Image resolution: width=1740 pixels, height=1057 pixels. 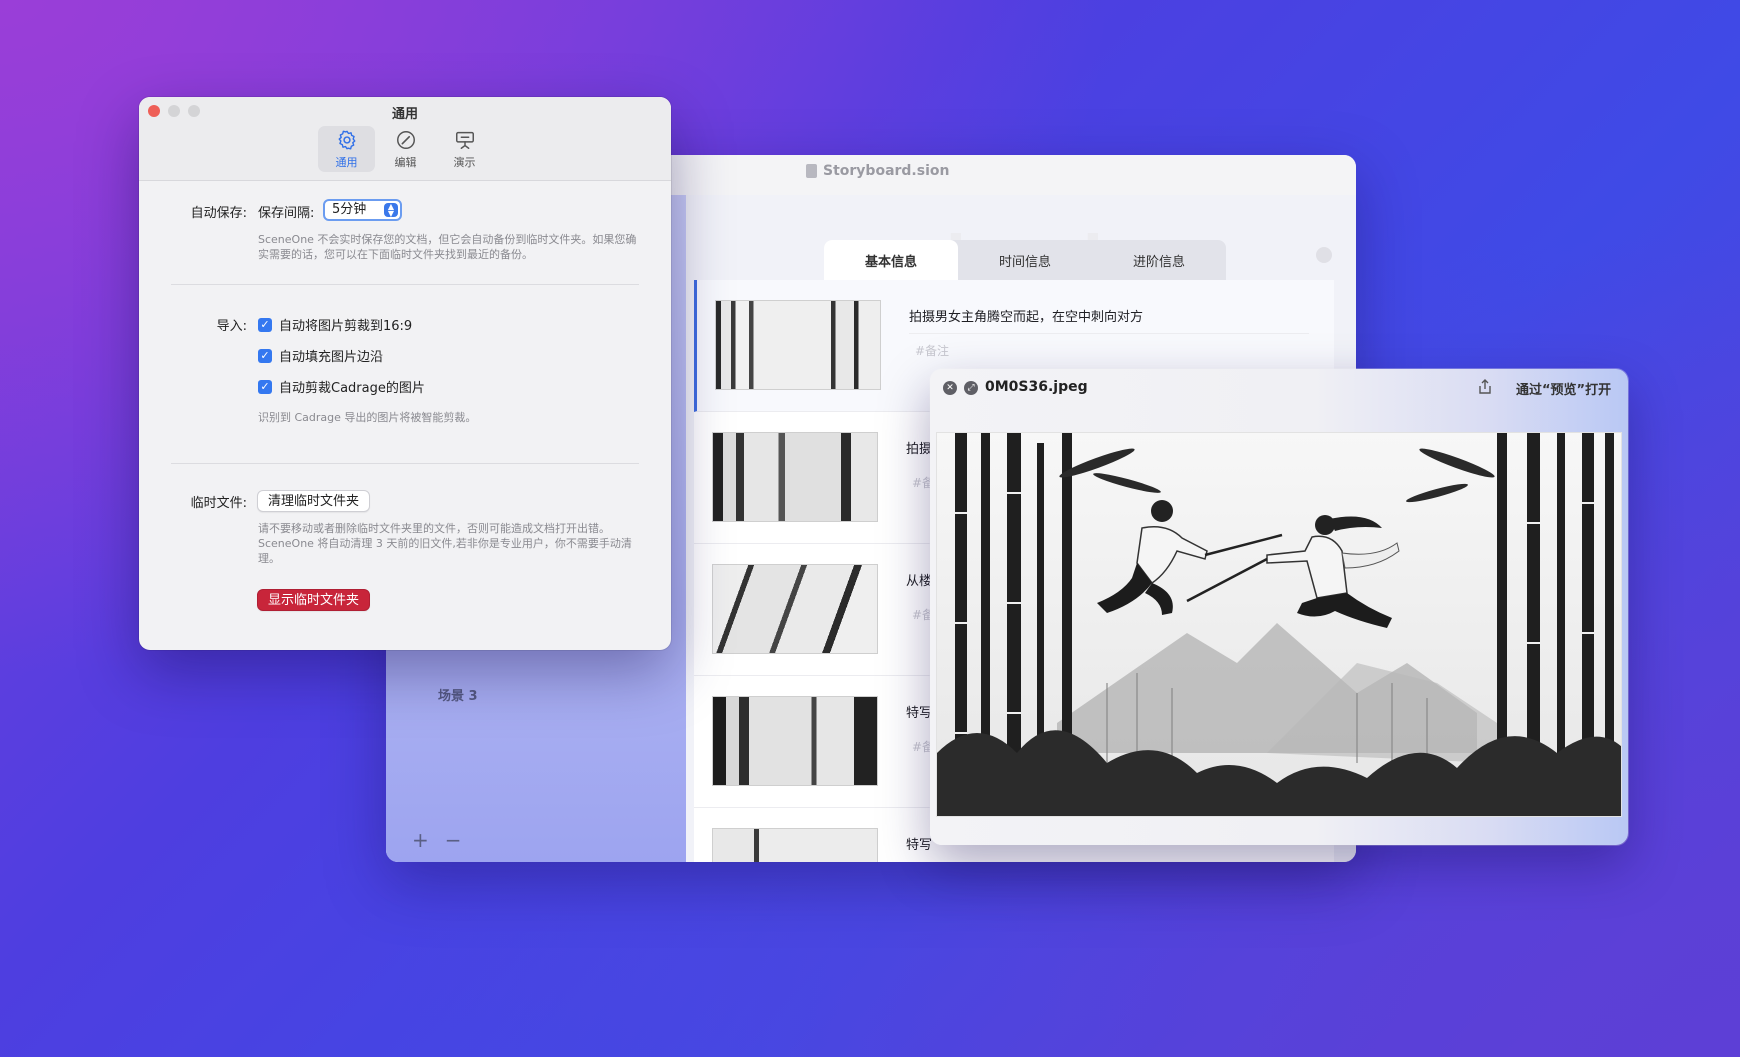 I want to click on preview-image, so click(x=1279, y=624).